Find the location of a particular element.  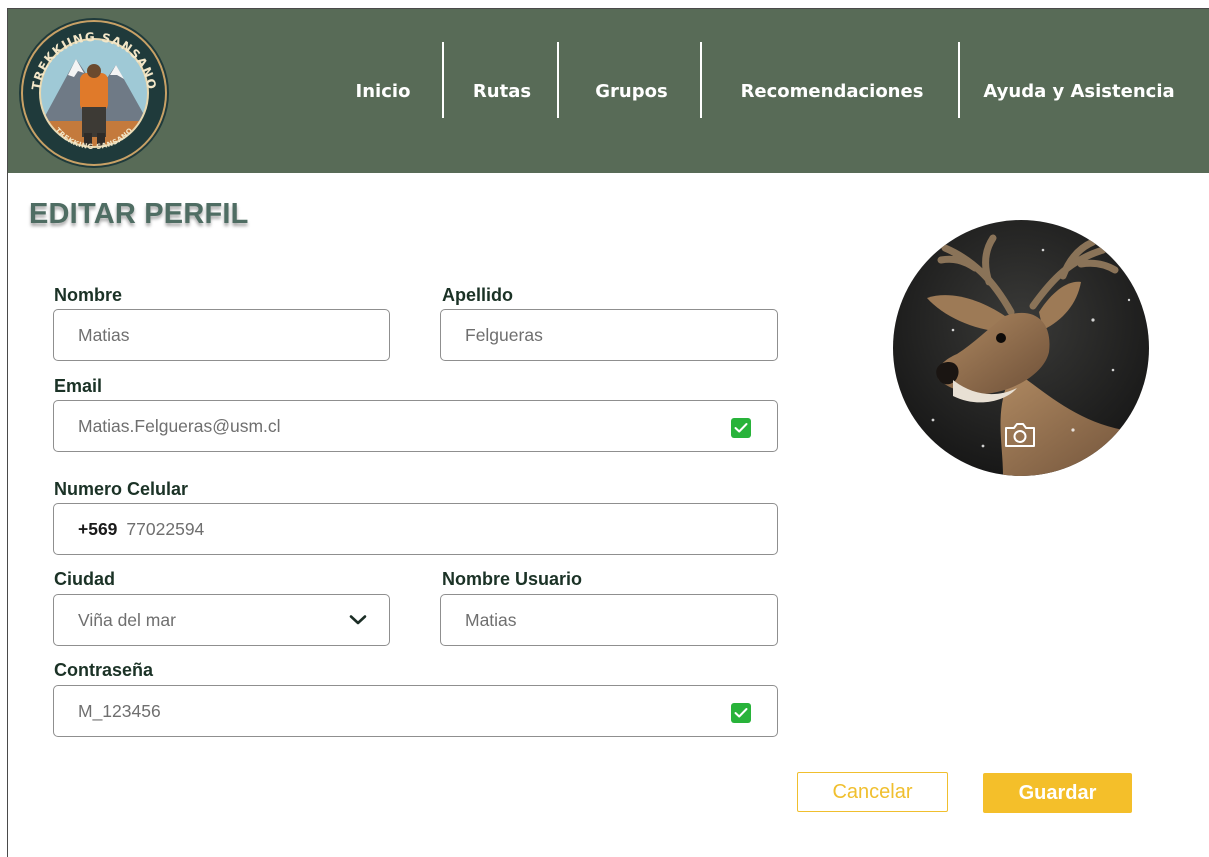

email-value: Matias.Felgueras@usm.cl is located at coordinates (179, 425).